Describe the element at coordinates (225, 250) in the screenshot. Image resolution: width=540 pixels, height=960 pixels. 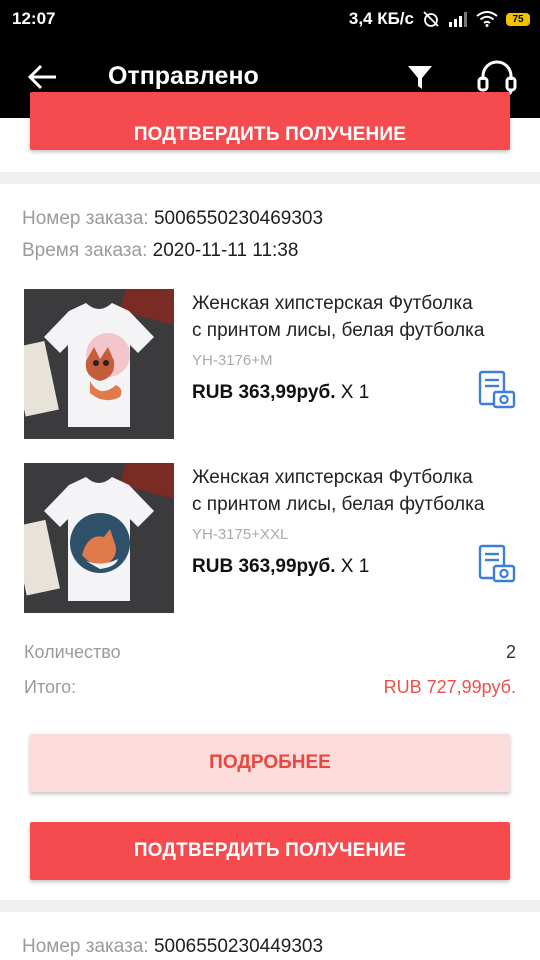
I see `order-time: 2020-11-11 11:38` at that location.